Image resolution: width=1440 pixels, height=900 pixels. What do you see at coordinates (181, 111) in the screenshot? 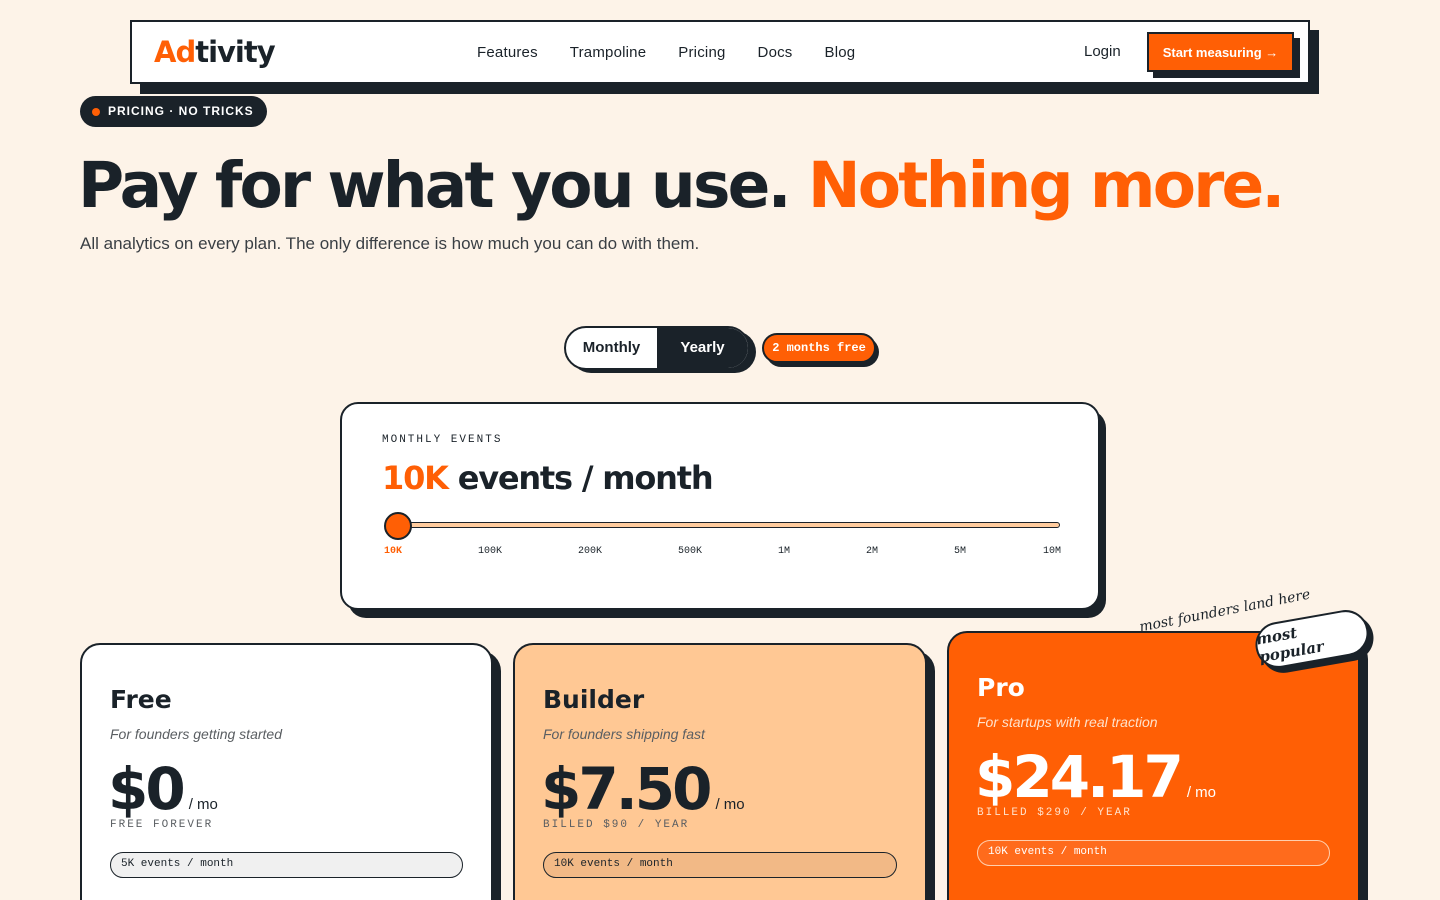
I see `badge-label: PRICING · NO TRICKS` at bounding box center [181, 111].